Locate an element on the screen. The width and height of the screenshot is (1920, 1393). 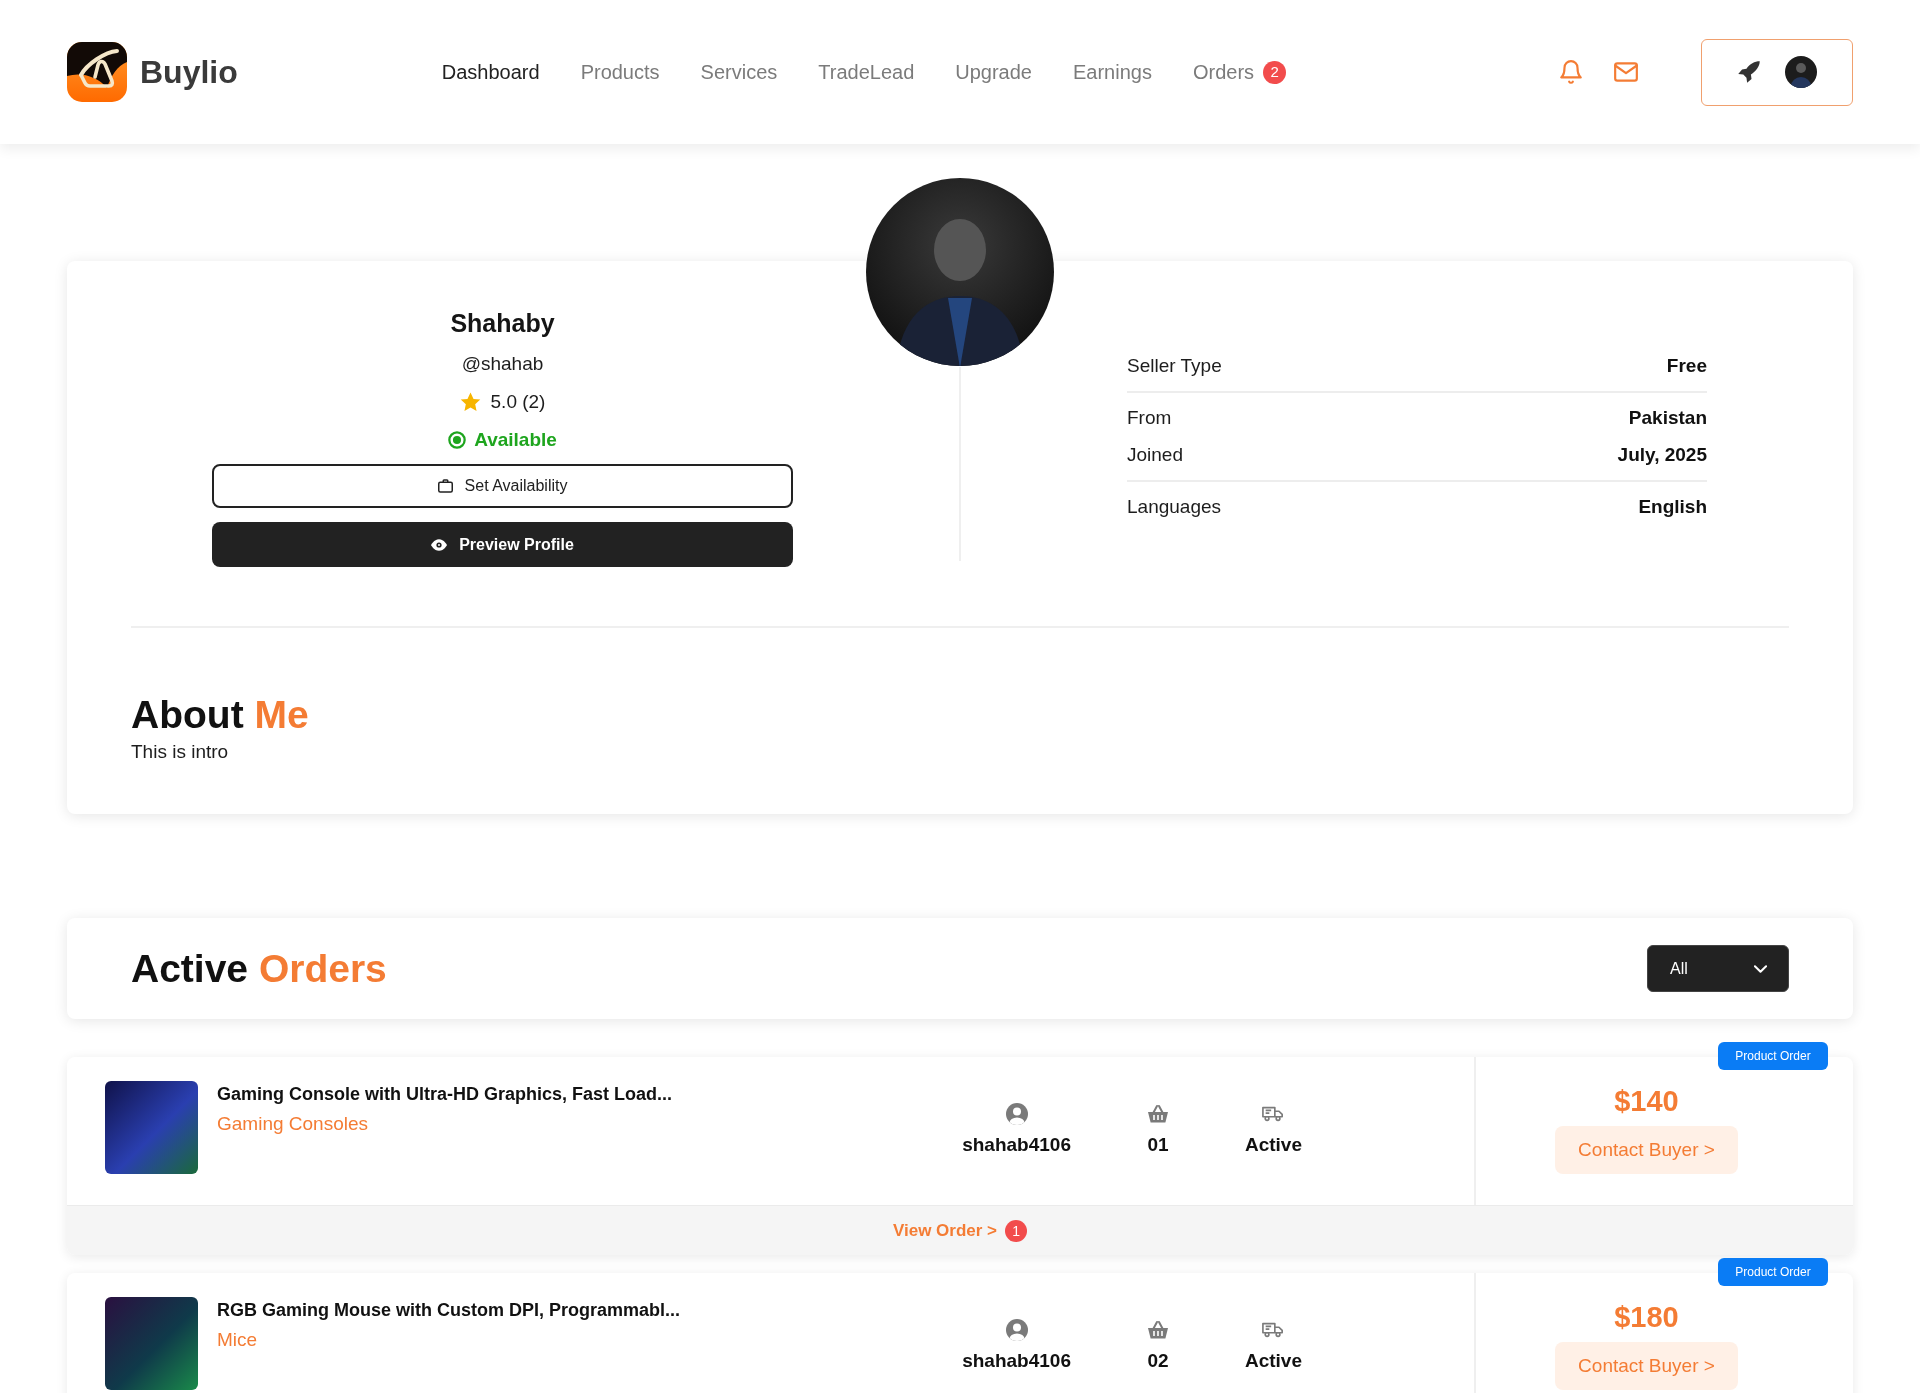
detail-label: From is located at coordinates (1149, 418).